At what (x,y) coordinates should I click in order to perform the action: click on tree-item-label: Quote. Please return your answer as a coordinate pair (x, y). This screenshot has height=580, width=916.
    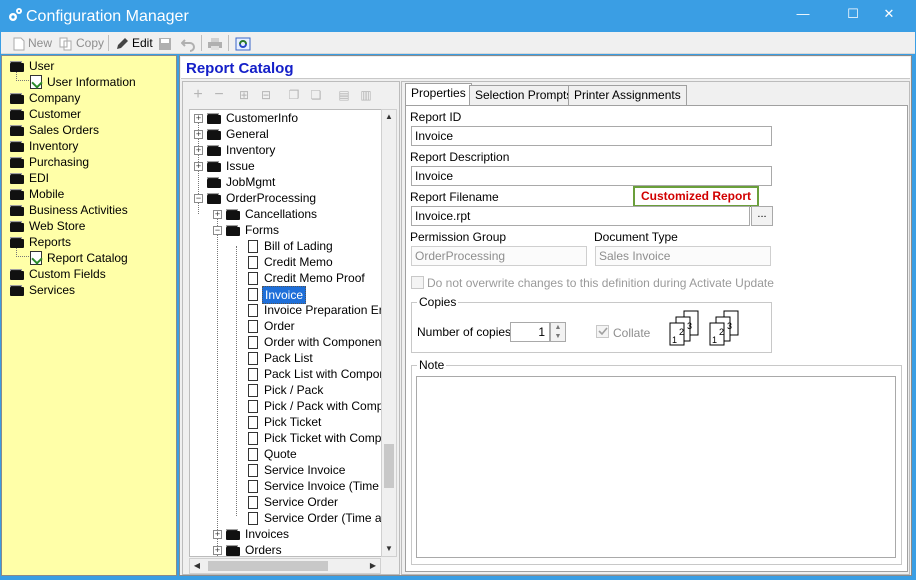
    Looking at the image, I should click on (280, 454).